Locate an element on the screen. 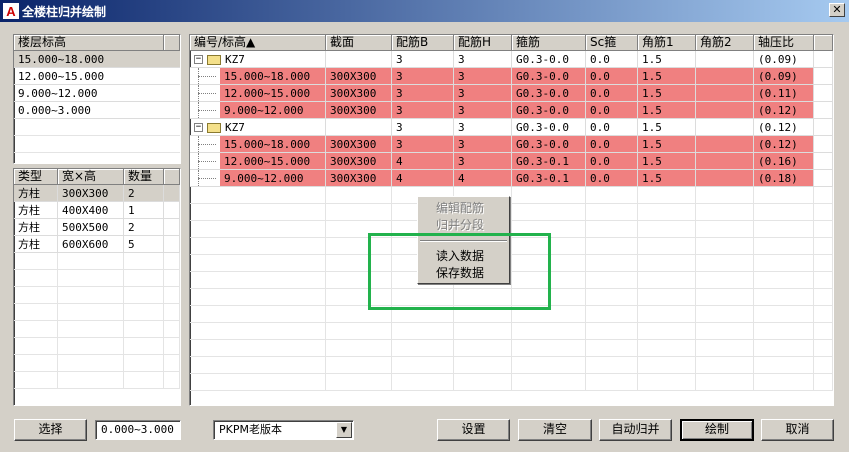 This screenshot has width=849, height=452. grid-group-row: − KZ7 3 3 G0.3-0.0 0.0 1.5 (0.09) is located at coordinates (511, 59).